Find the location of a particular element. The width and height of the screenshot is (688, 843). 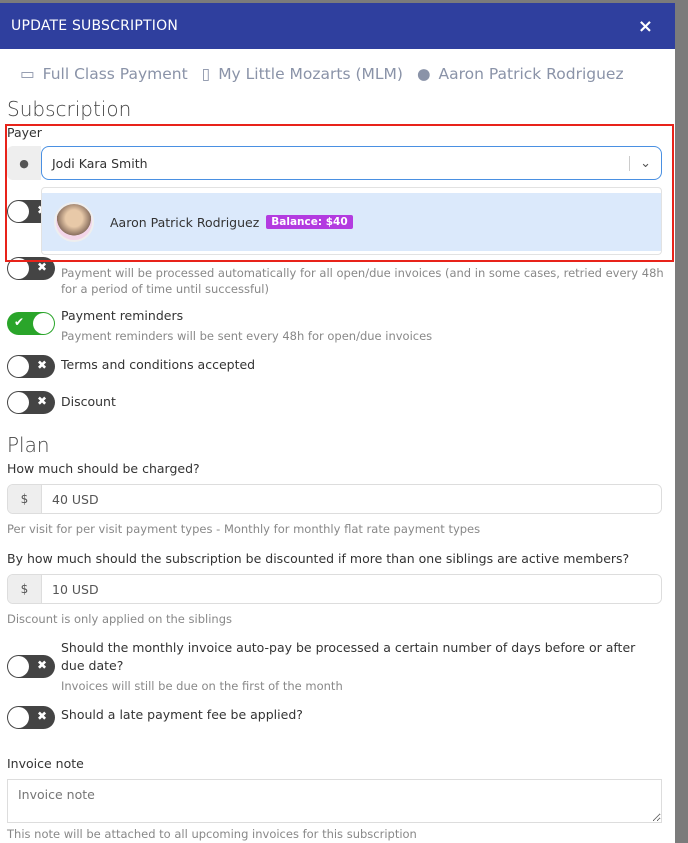

meta-item: ● Aaron Patrick Rodriguez is located at coordinates (520, 74).